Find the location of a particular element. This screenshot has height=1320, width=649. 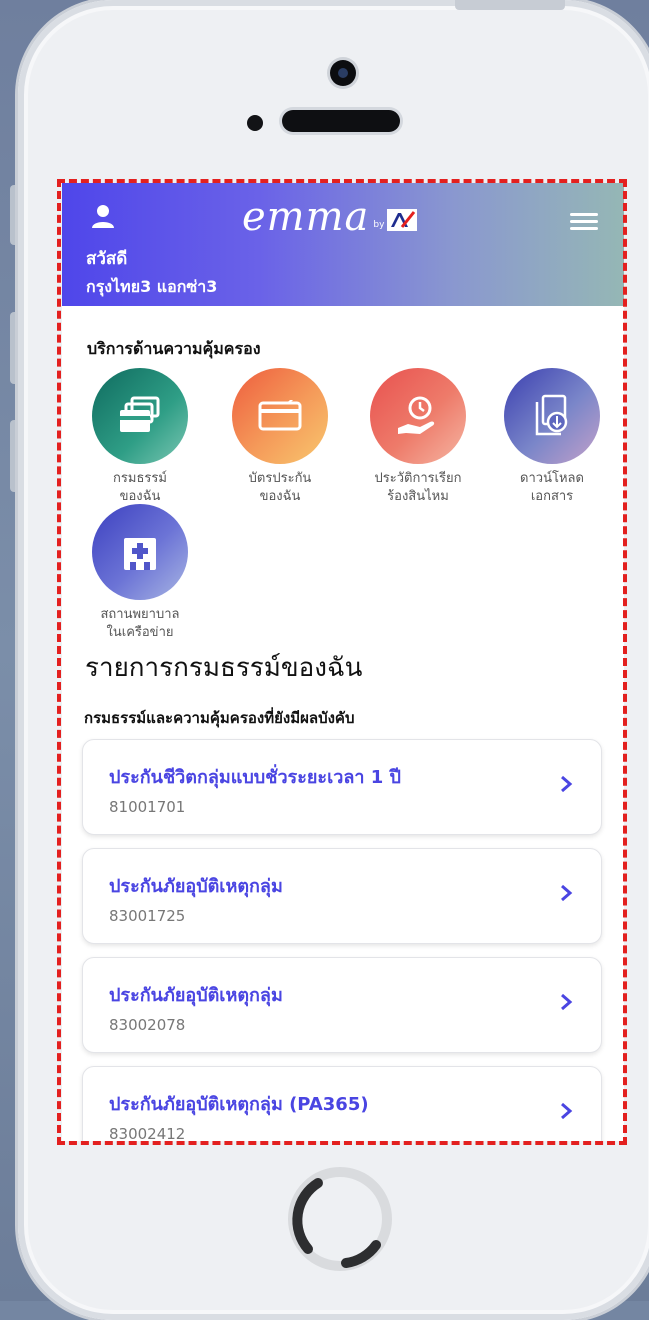

logo-by-text: by is located at coordinates (379, 225).